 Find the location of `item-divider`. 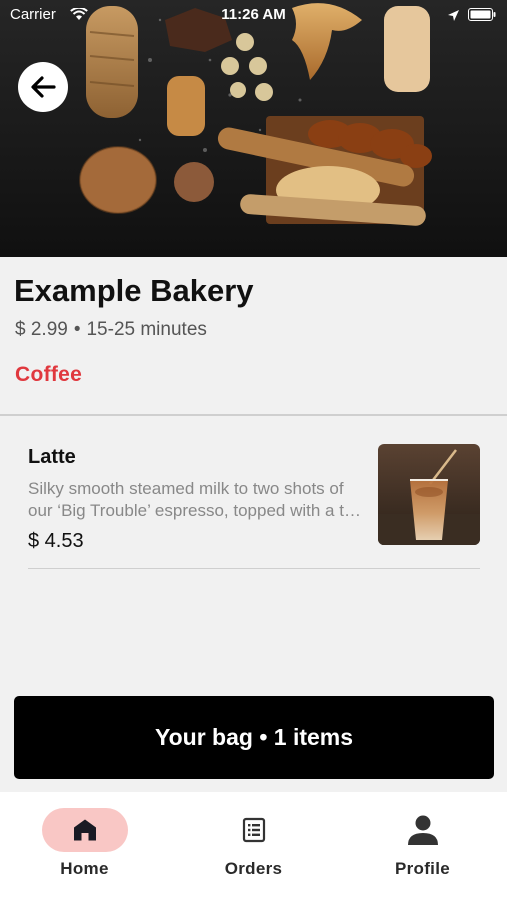

item-divider is located at coordinates (254, 568).